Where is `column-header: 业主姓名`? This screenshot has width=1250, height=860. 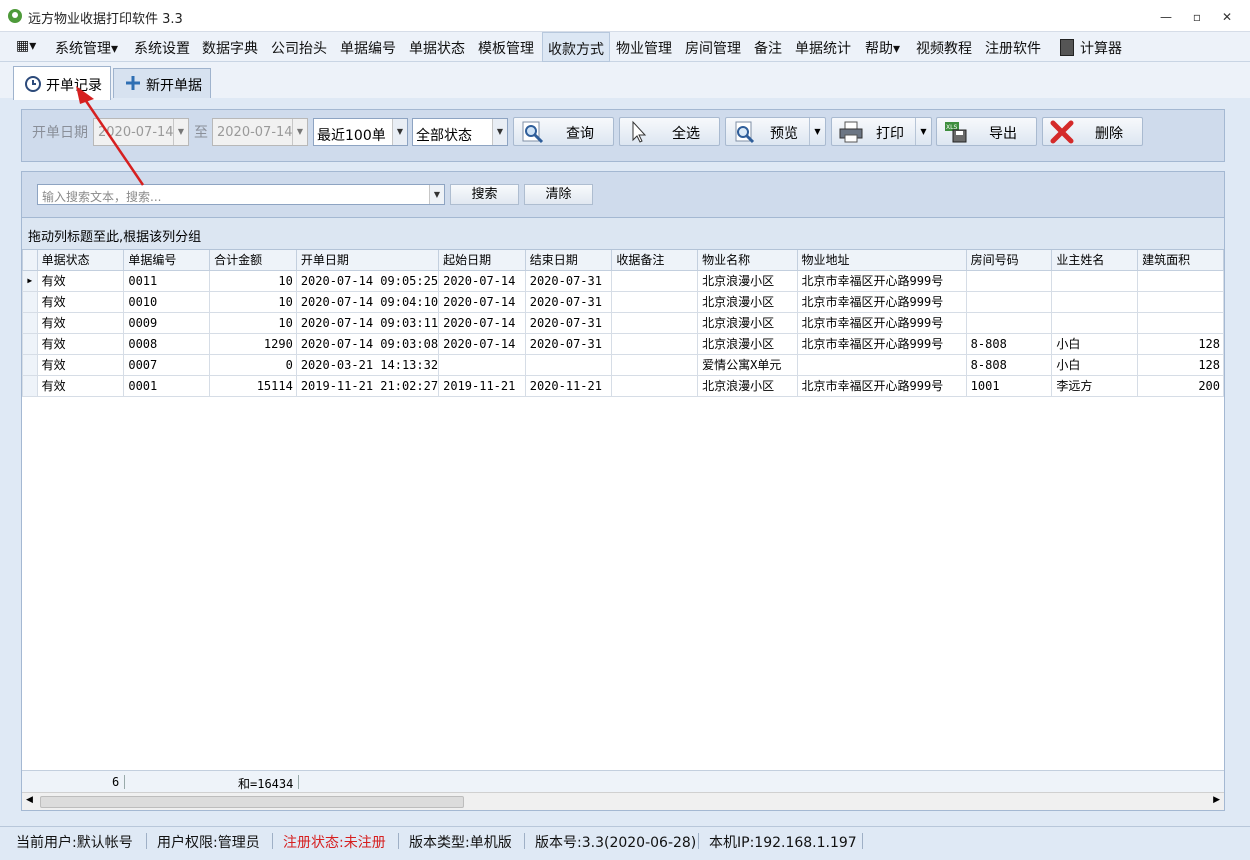 column-header: 业主姓名 is located at coordinates (1095, 260).